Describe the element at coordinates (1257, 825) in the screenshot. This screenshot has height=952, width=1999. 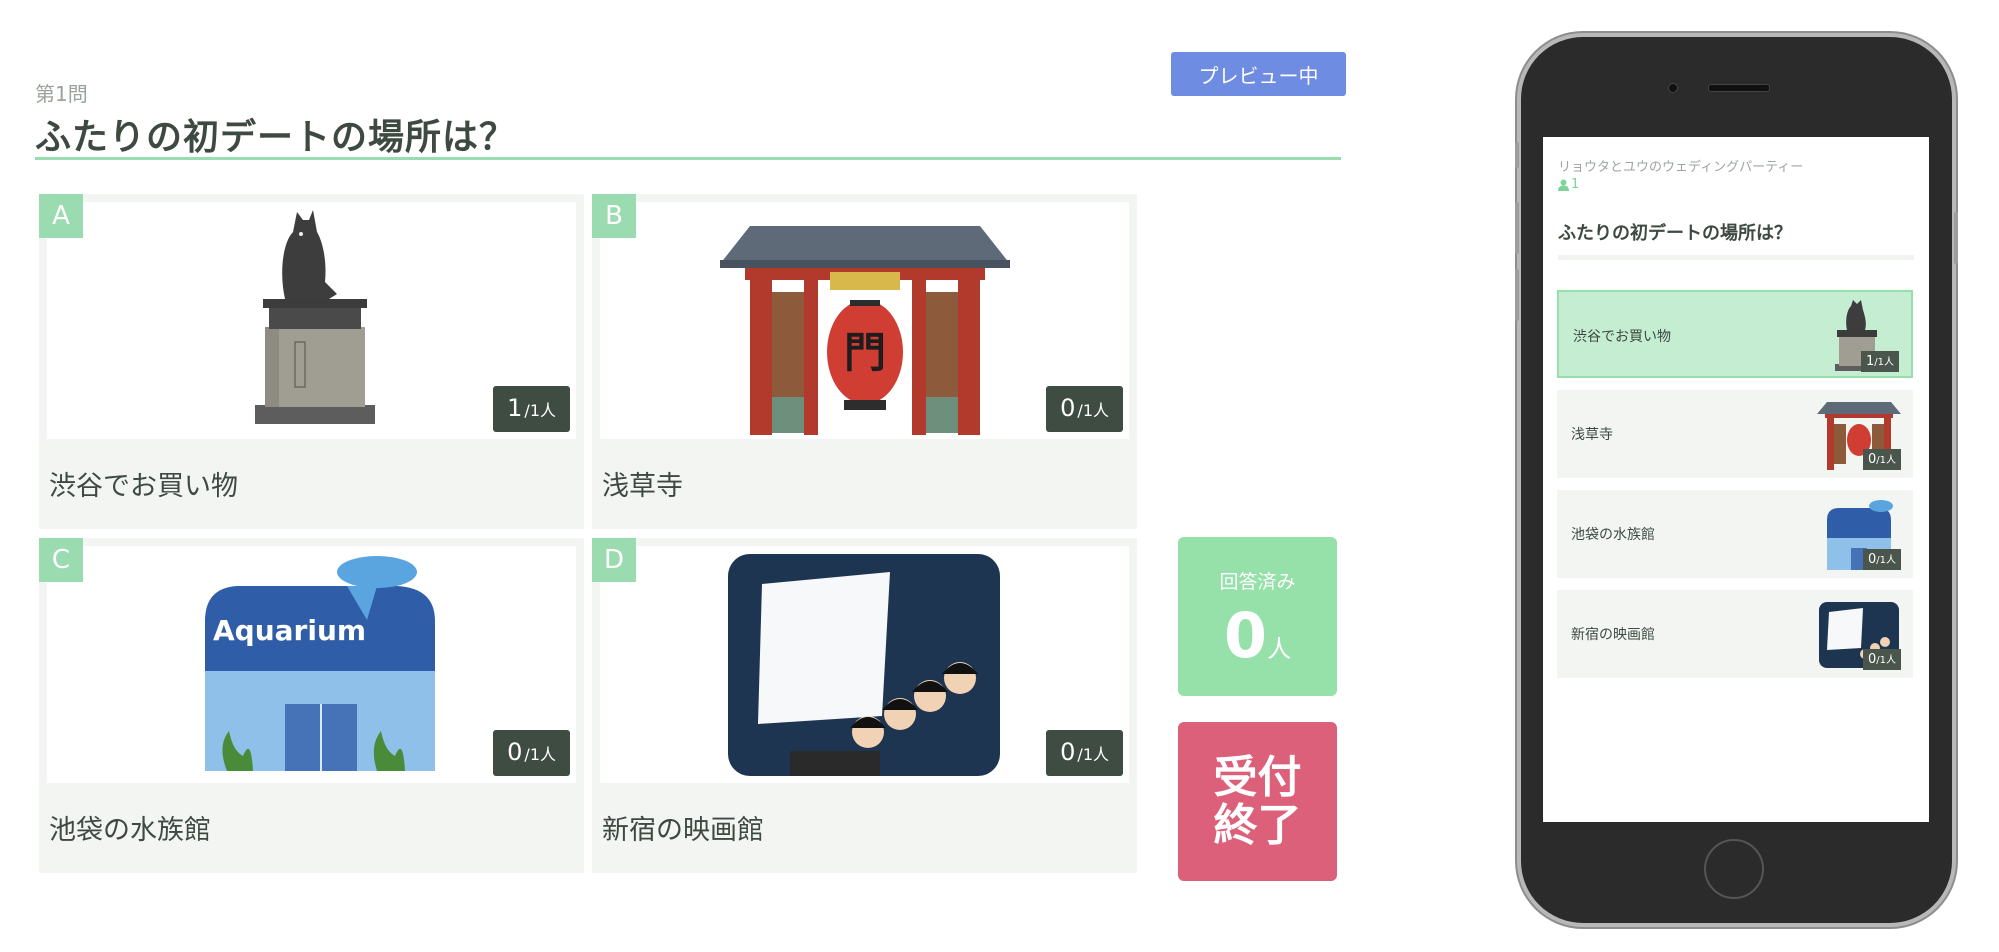
I see `close-button-line2: 終了` at that location.